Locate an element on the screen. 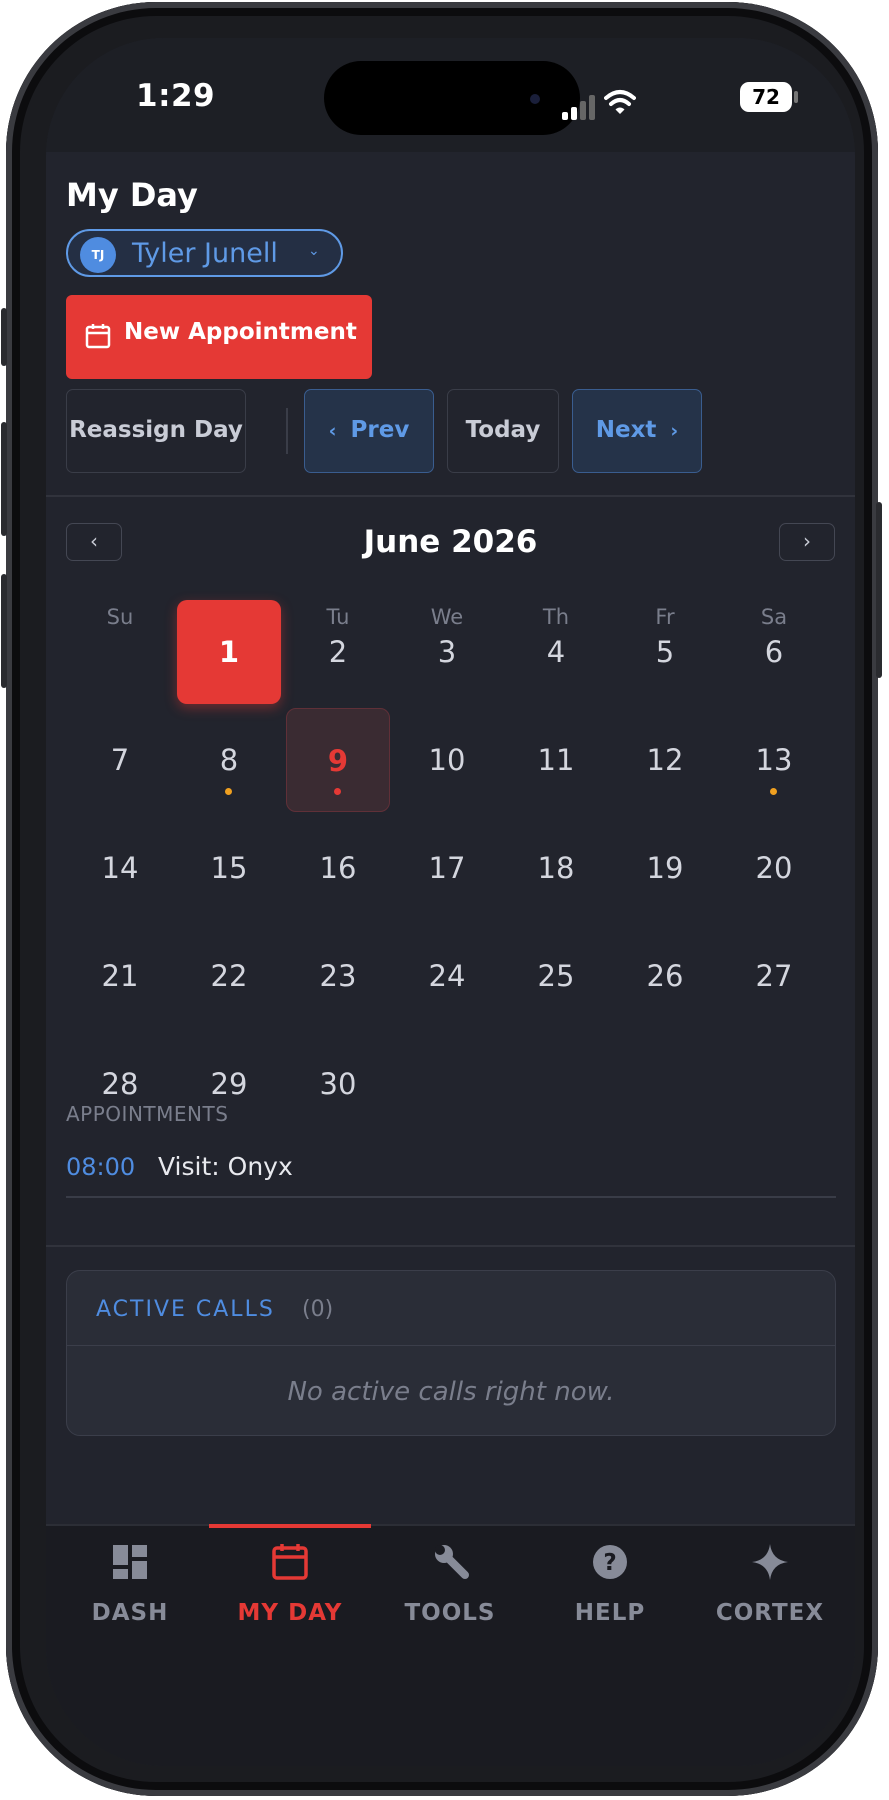 Image resolution: width=889 pixels, height=1800 pixels. volume-down-button is located at coordinates (4, 631).